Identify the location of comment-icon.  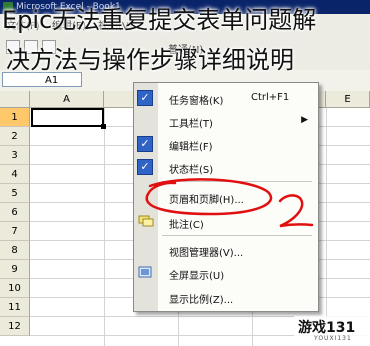
(146, 221).